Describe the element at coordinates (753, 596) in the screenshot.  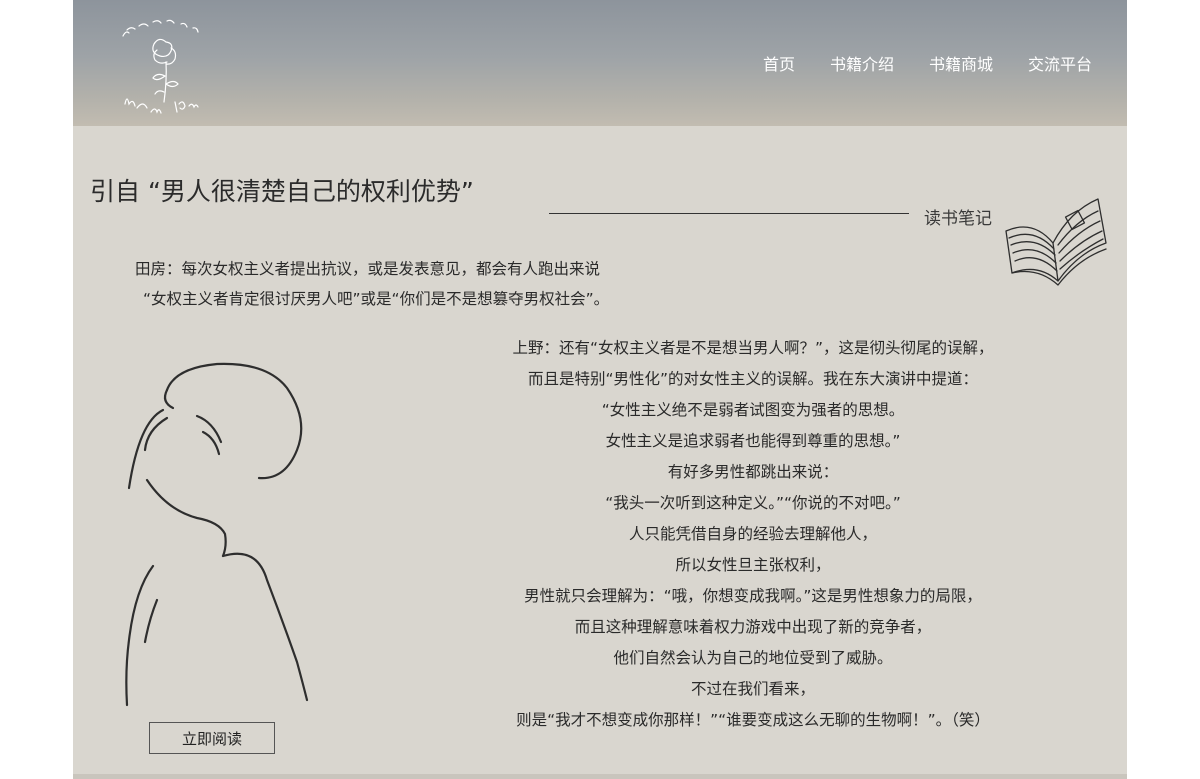
I see `quote-line: 男性就只会理解为：“哦，你想变成我啊。”这是男性想象力的局限，` at that location.